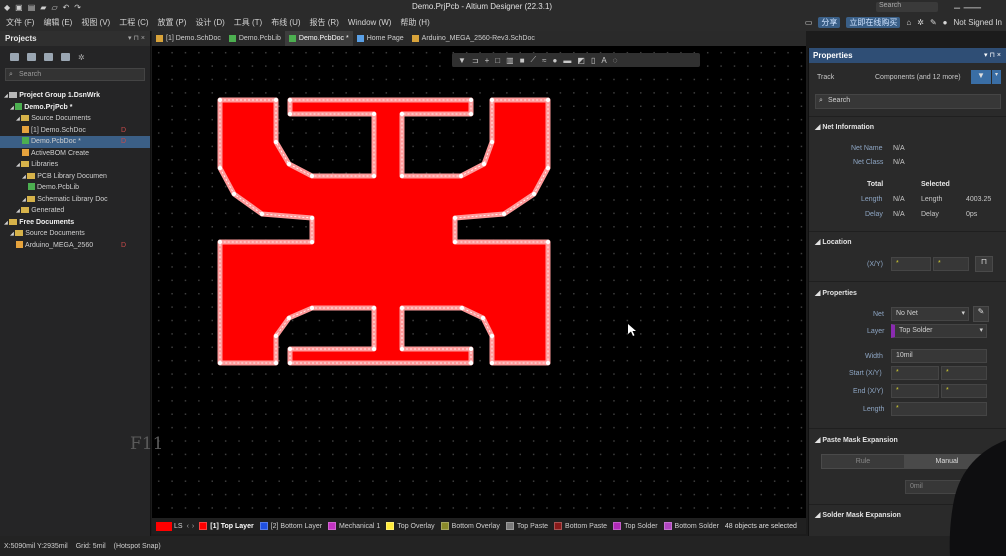 Image resolution: width=1006 pixels, height=556 pixels. I want to click on fill-icon: ■, so click(522, 60).